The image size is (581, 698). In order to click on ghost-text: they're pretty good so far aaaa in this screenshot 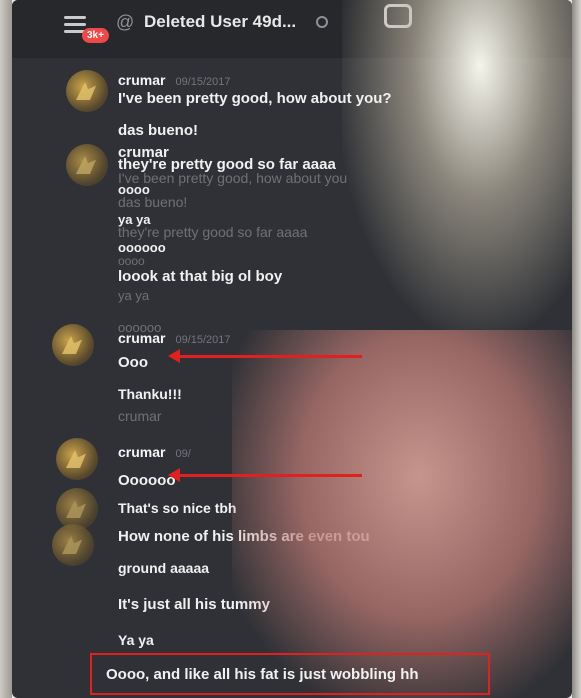, I will do `click(213, 232)`.